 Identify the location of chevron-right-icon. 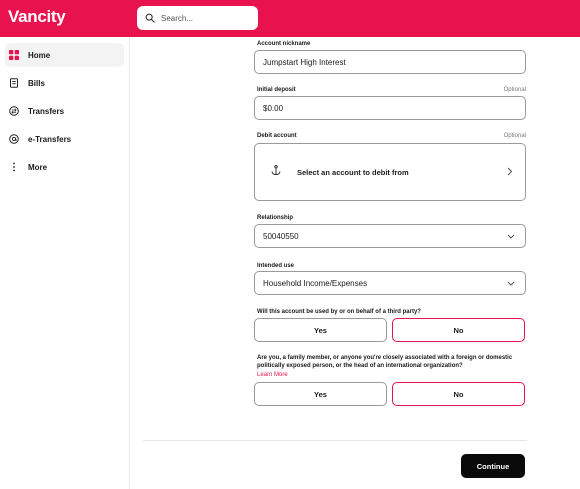
(510, 172).